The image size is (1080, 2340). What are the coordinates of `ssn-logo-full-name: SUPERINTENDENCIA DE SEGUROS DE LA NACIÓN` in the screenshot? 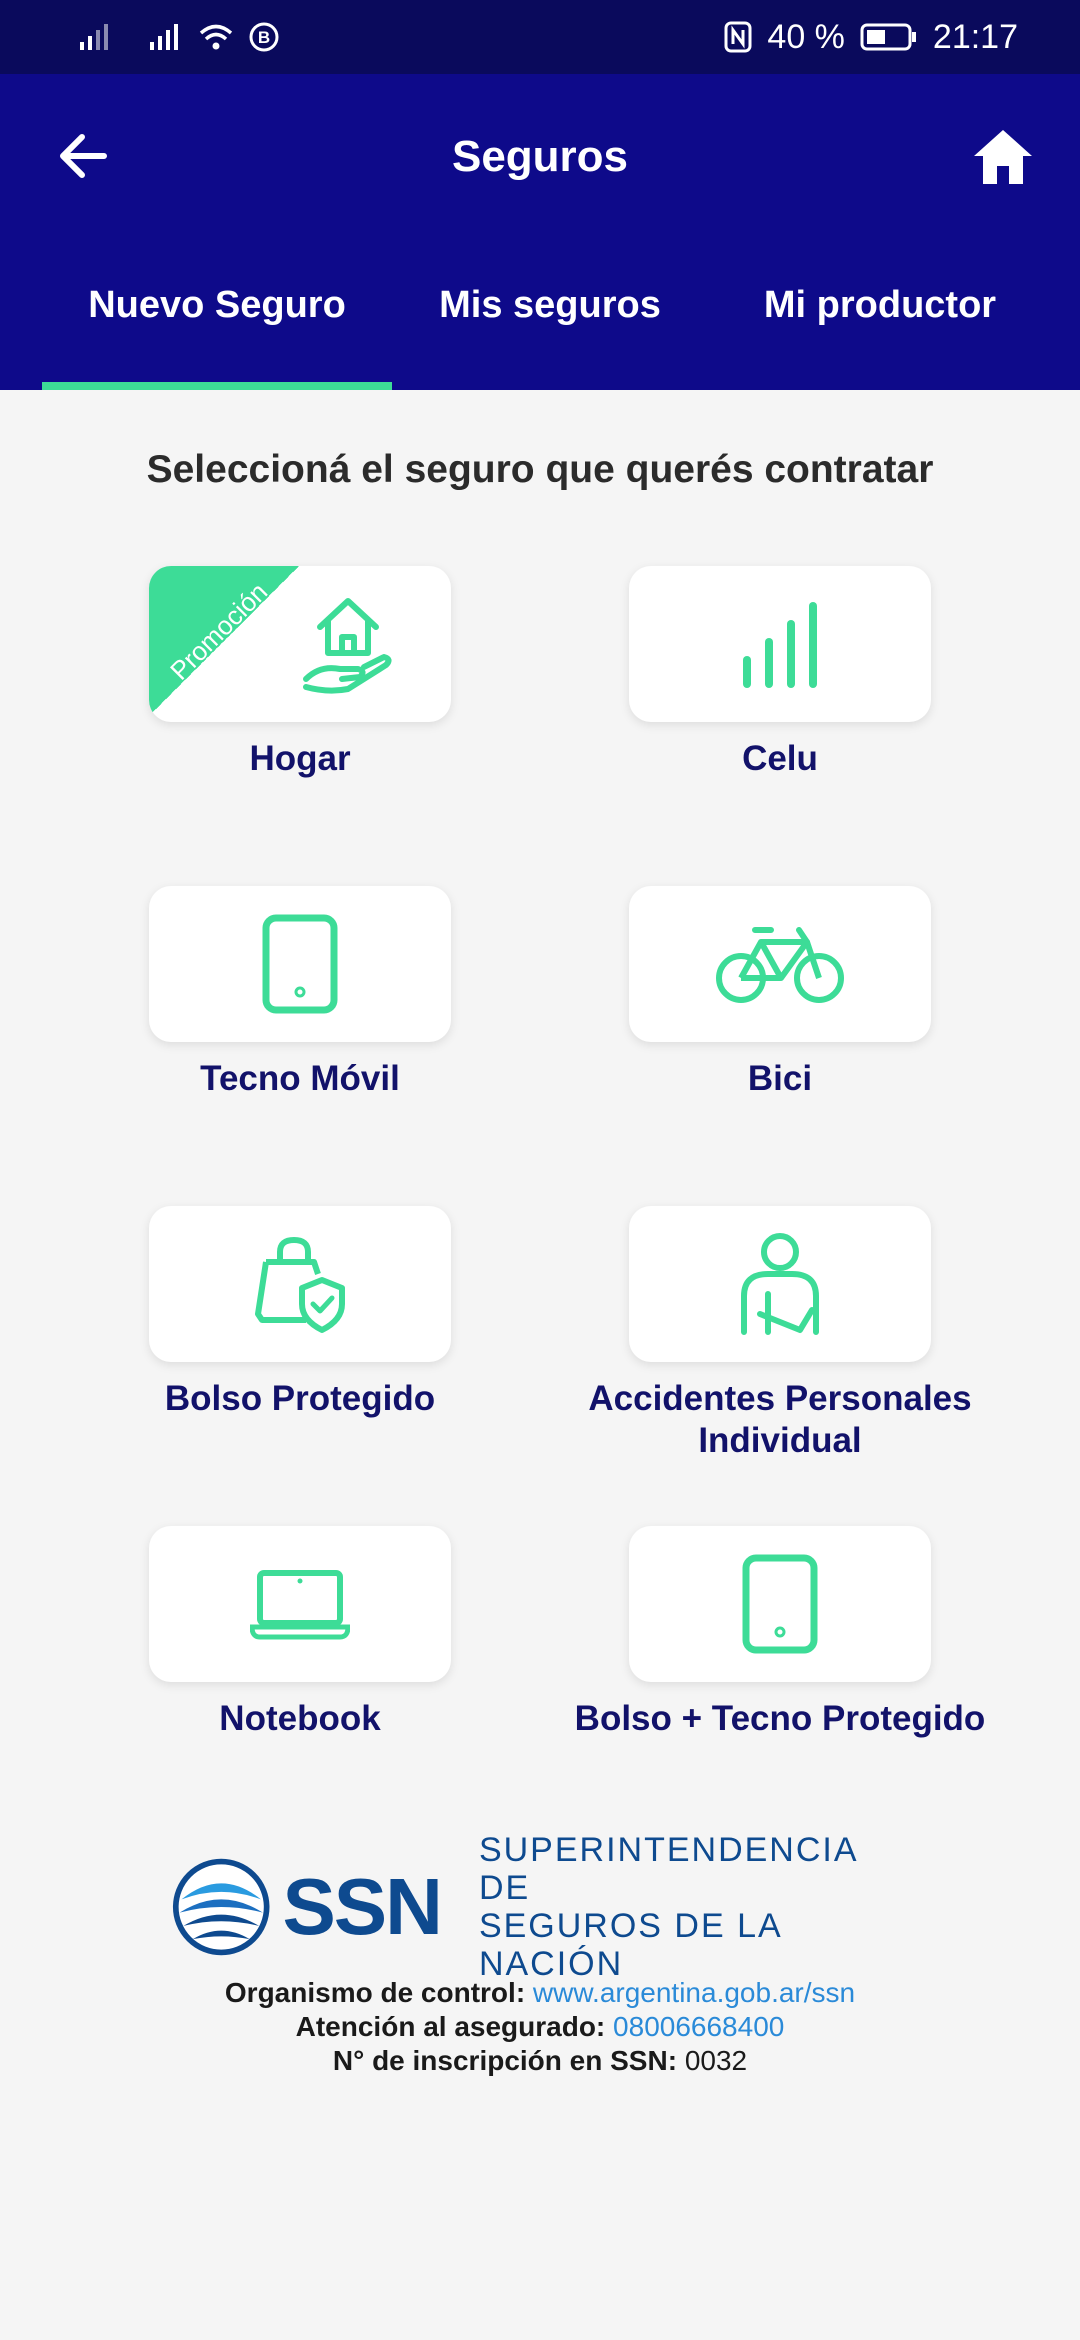 It's located at (695, 1907).